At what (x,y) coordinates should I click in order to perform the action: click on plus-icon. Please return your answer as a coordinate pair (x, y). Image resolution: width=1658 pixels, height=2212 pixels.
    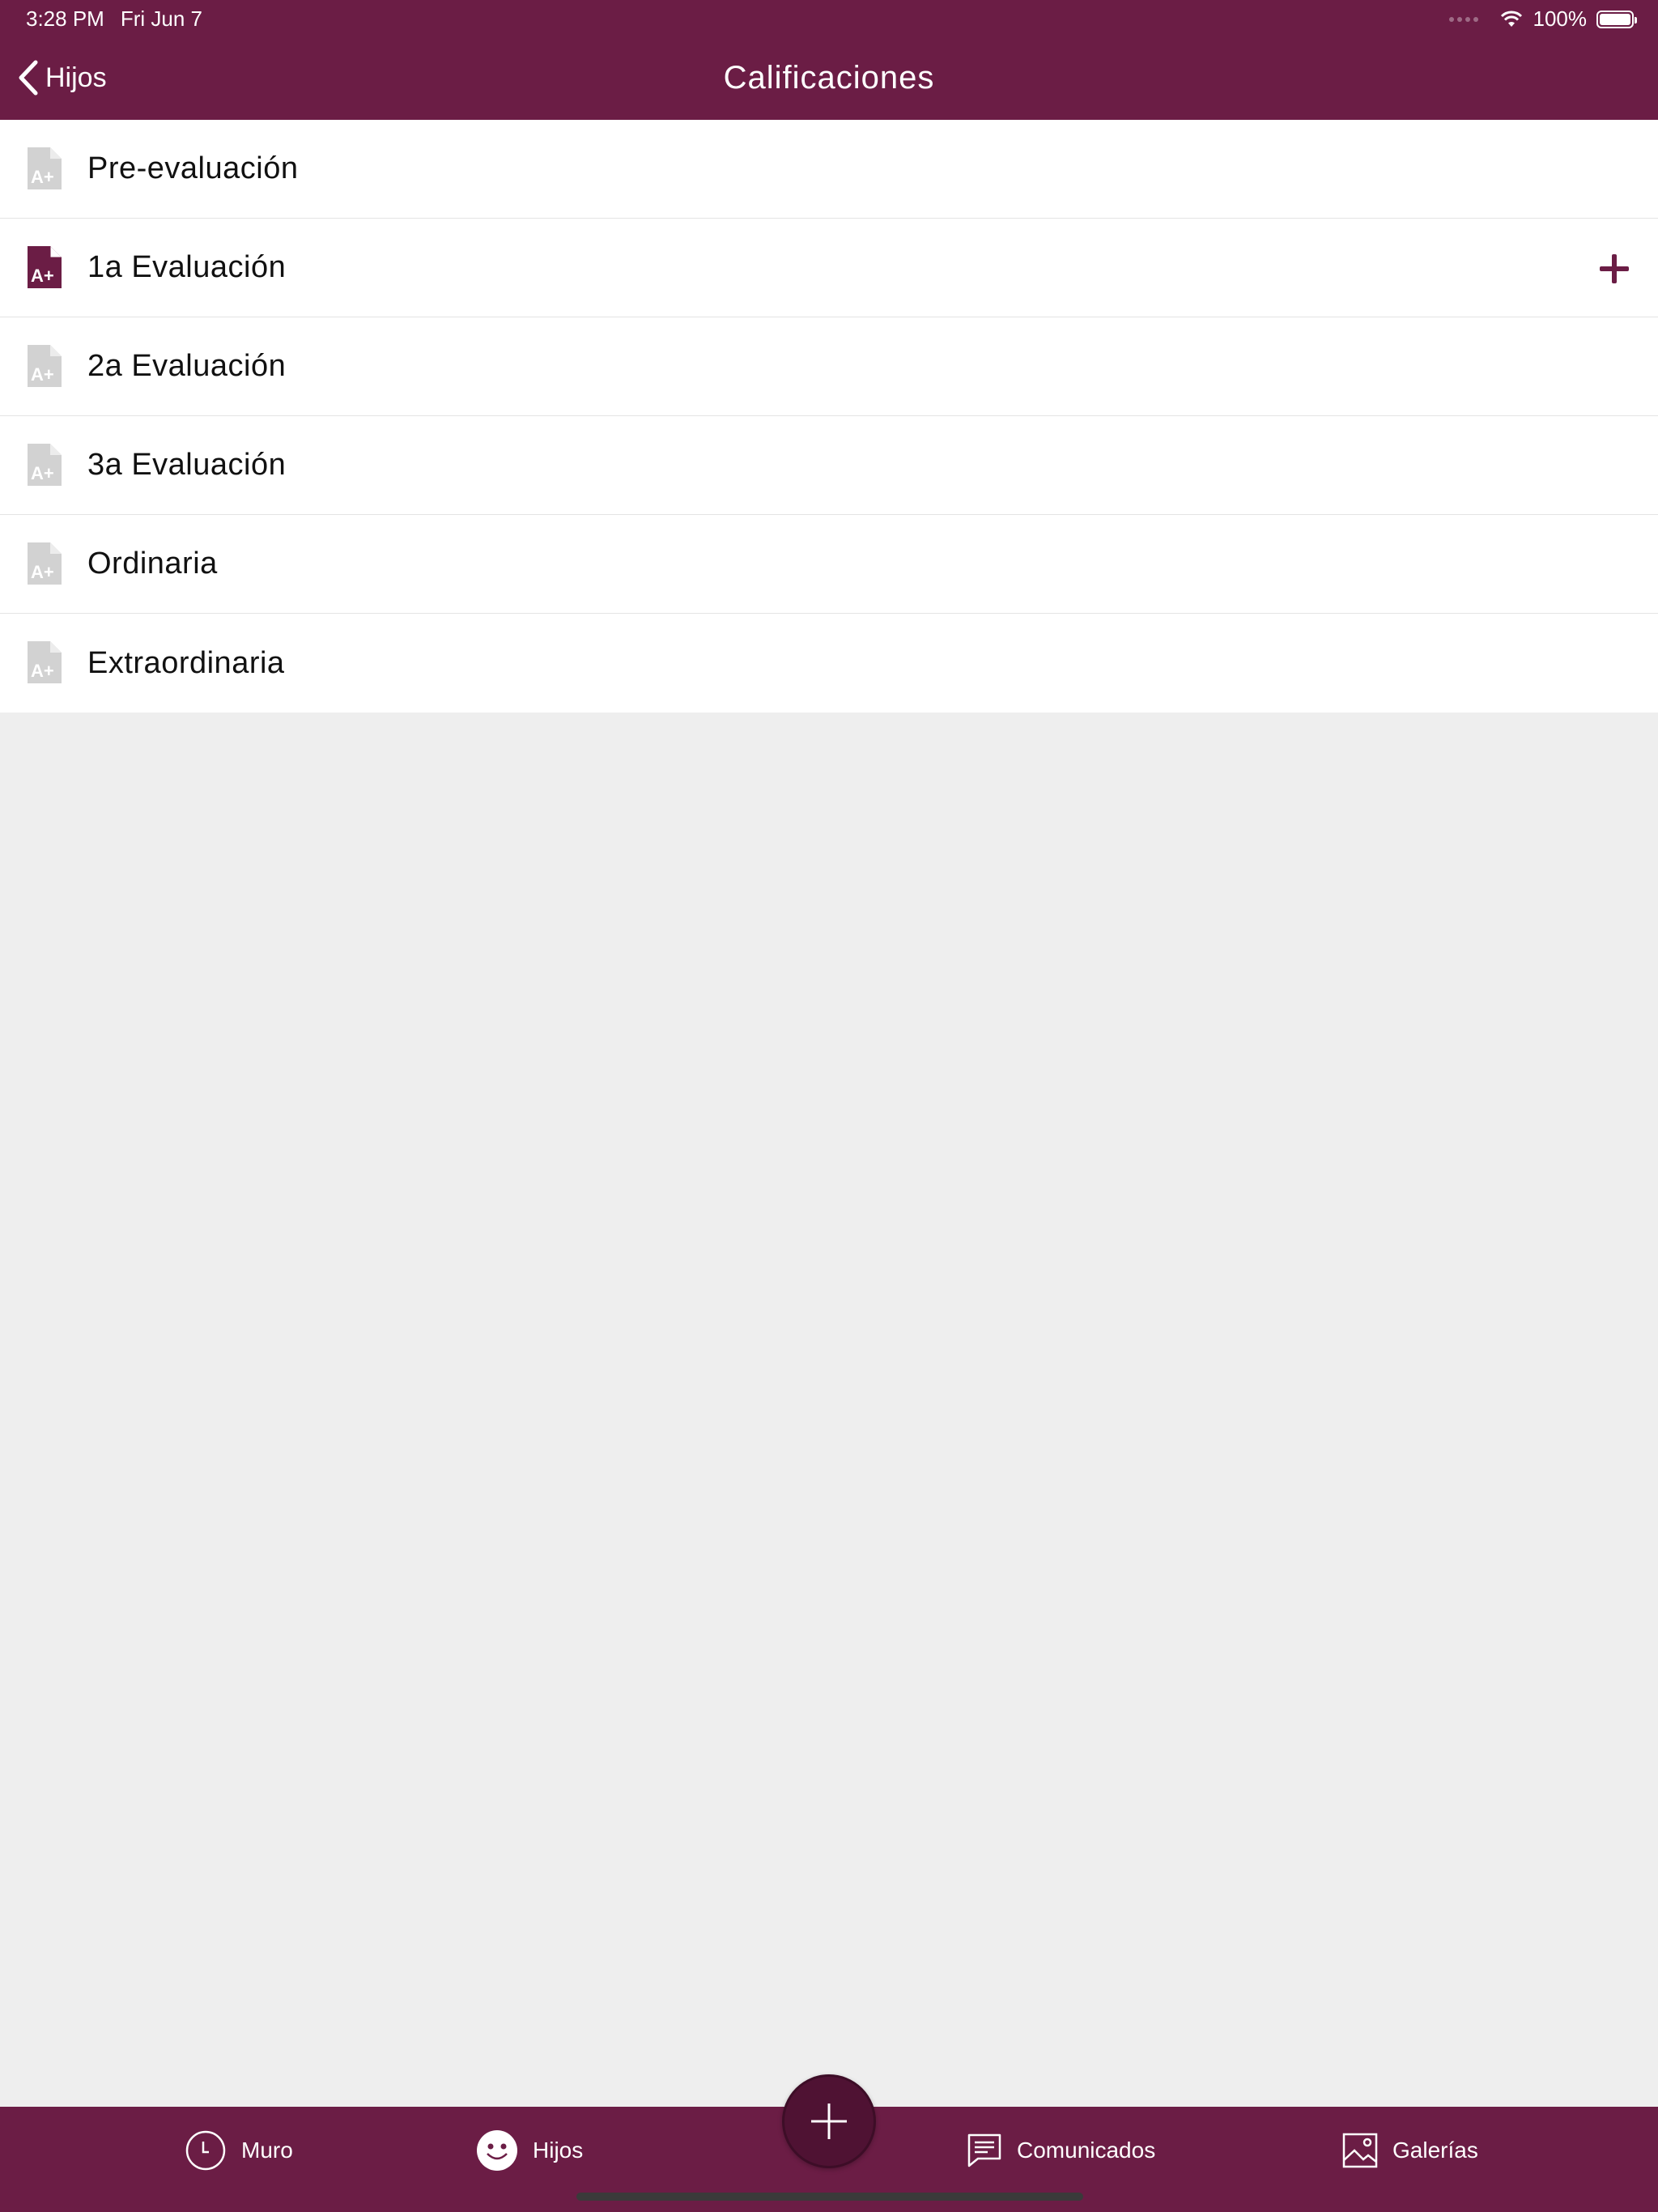
    Looking at the image, I should click on (829, 2121).